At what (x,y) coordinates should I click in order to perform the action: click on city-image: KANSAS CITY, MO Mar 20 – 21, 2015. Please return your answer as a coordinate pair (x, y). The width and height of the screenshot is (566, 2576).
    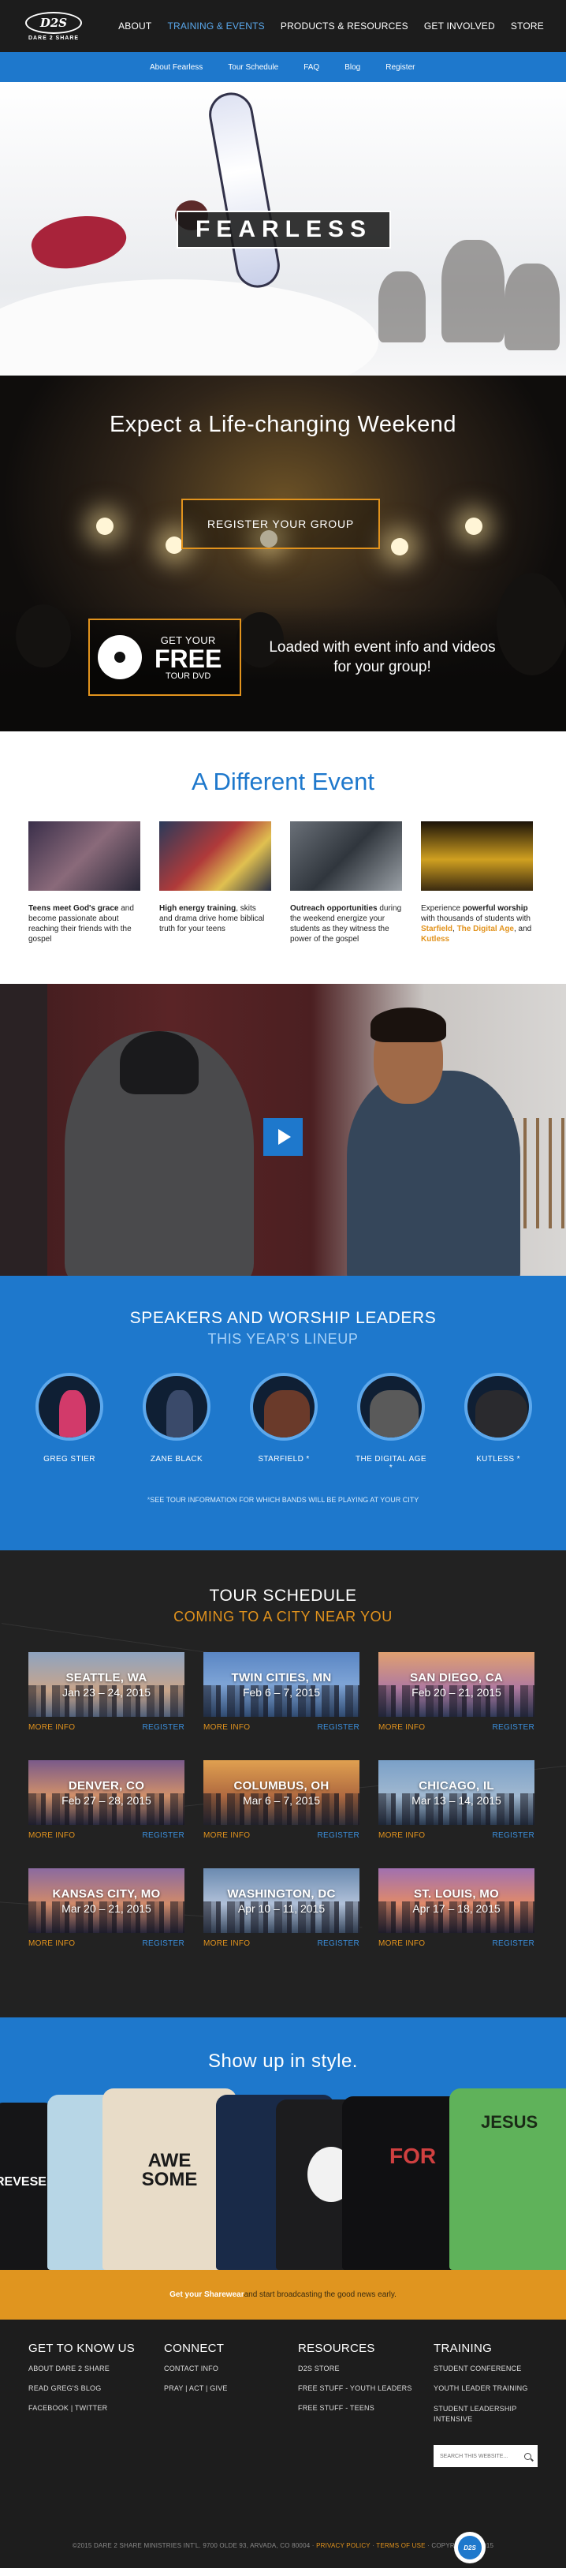
    Looking at the image, I should click on (106, 1900).